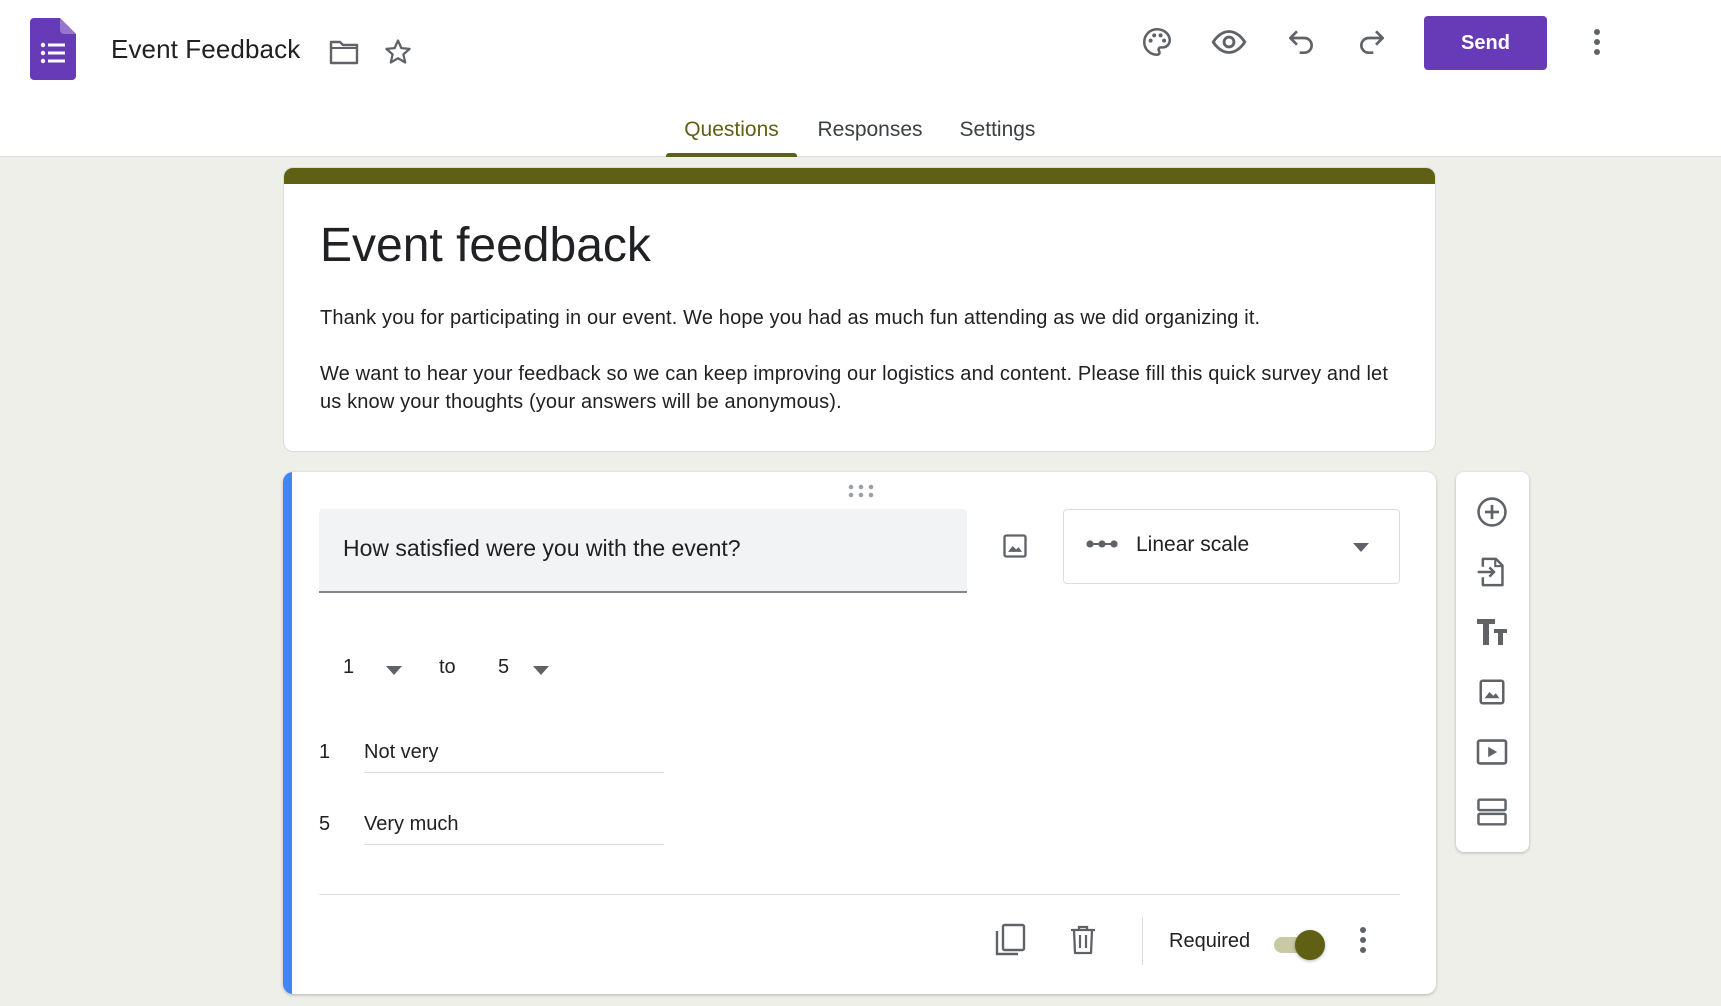 The height and width of the screenshot is (1006, 1721). I want to click on preview-icon, so click(1229, 42).